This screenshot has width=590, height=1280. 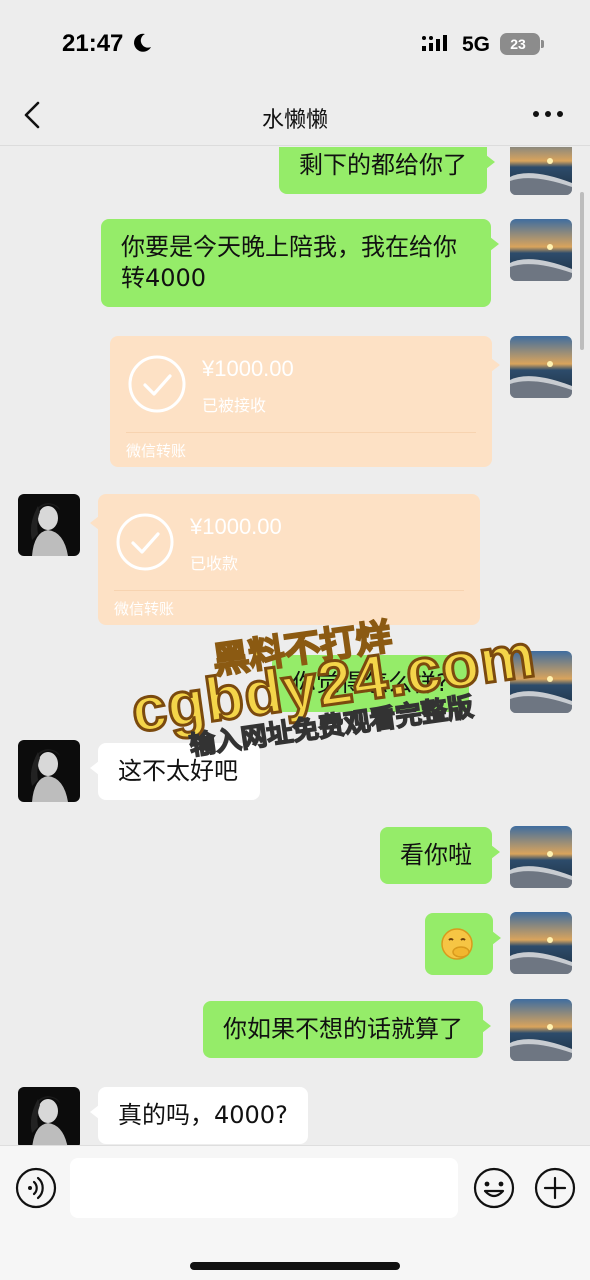 I want to click on voice-icon, so click(x=36, y=1188).